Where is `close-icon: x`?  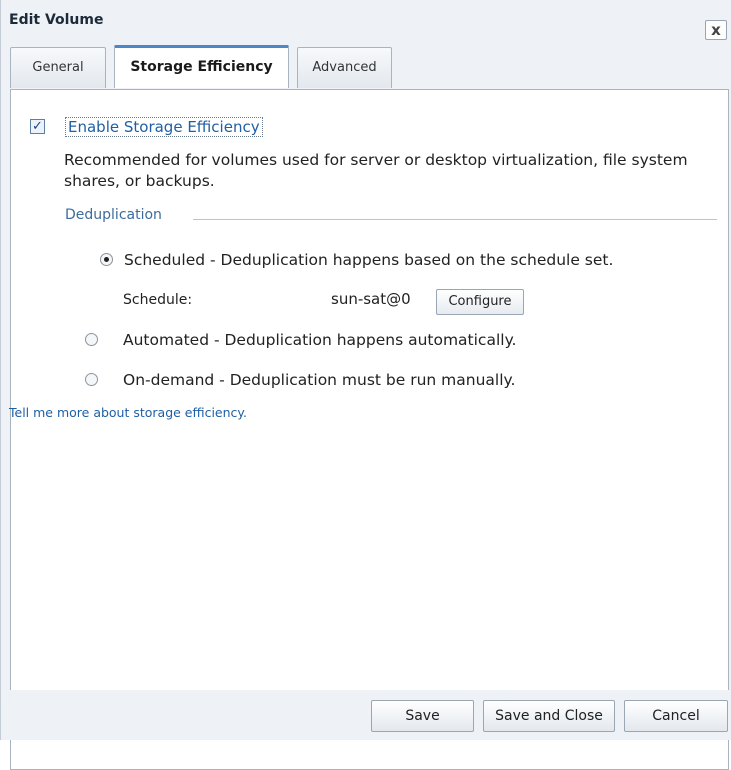 close-icon: x is located at coordinates (716, 30).